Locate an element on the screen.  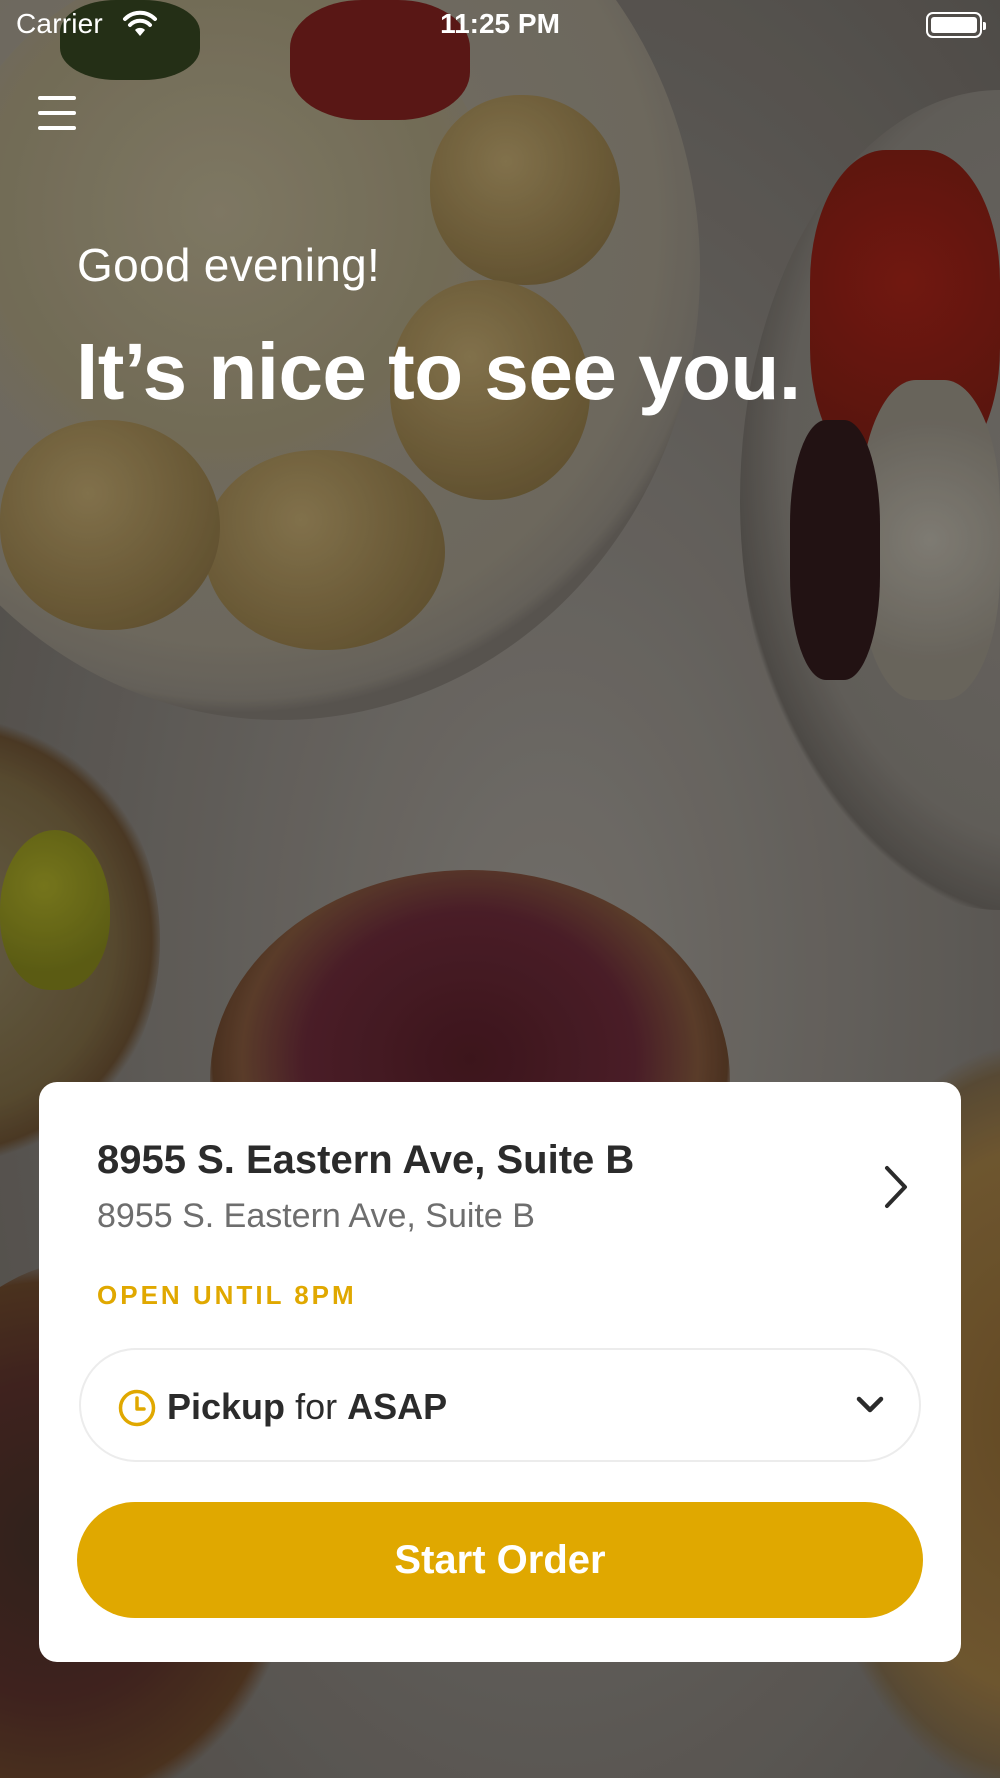
store-hours: OPEN UNTIL 8PM is located at coordinates (227, 1295).